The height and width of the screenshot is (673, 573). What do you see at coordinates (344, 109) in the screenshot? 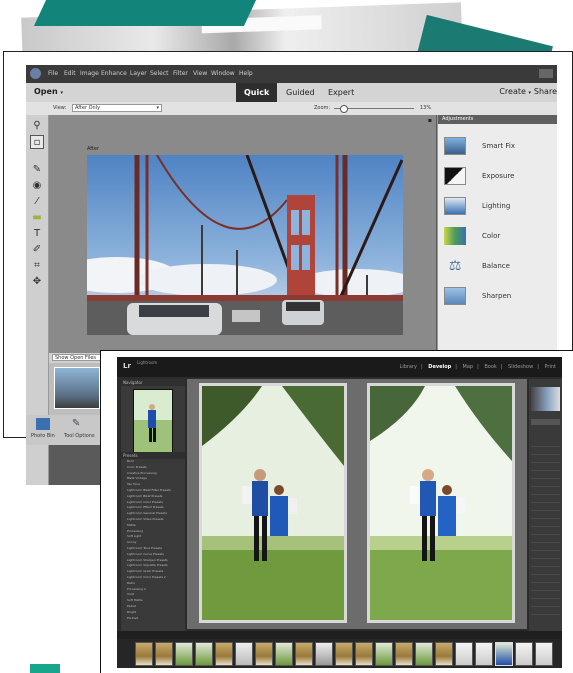
I see `zoom-slider-thumb` at bounding box center [344, 109].